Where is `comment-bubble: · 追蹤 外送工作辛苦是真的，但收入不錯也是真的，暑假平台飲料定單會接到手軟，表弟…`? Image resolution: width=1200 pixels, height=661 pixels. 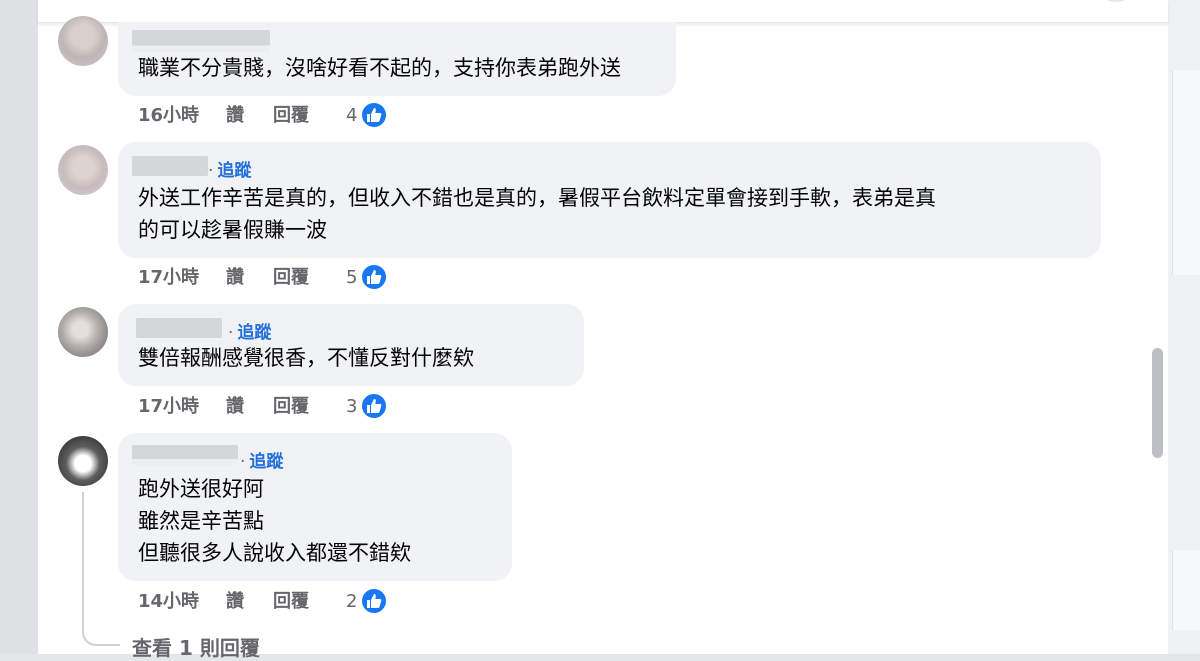
comment-bubble: · 追蹤 外送工作辛苦是真的，但收入不錯也是真的，暑假平台飲料定單會接到手軟，表弟… is located at coordinates (609, 200).